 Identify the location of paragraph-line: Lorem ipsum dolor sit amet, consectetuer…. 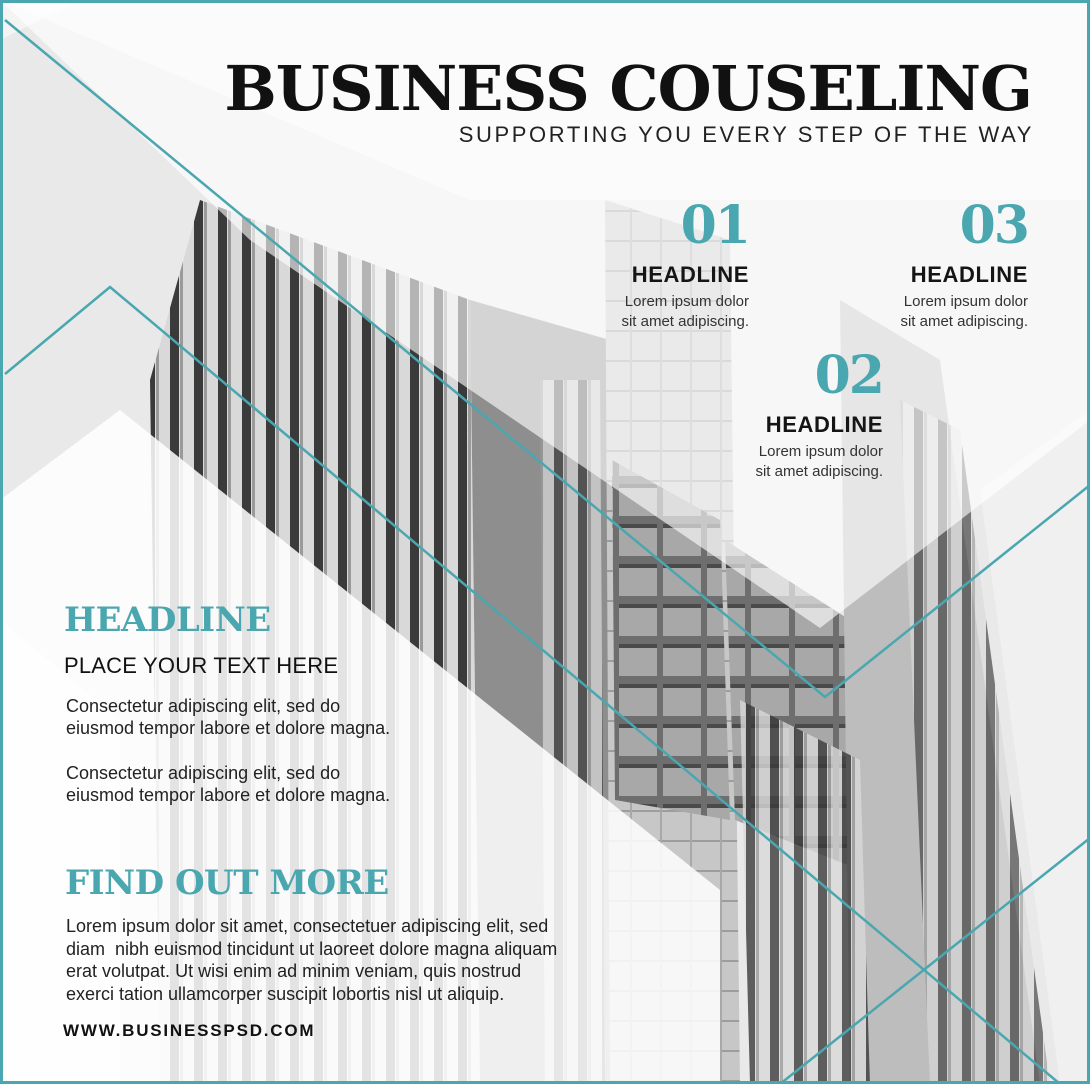
(307, 926).